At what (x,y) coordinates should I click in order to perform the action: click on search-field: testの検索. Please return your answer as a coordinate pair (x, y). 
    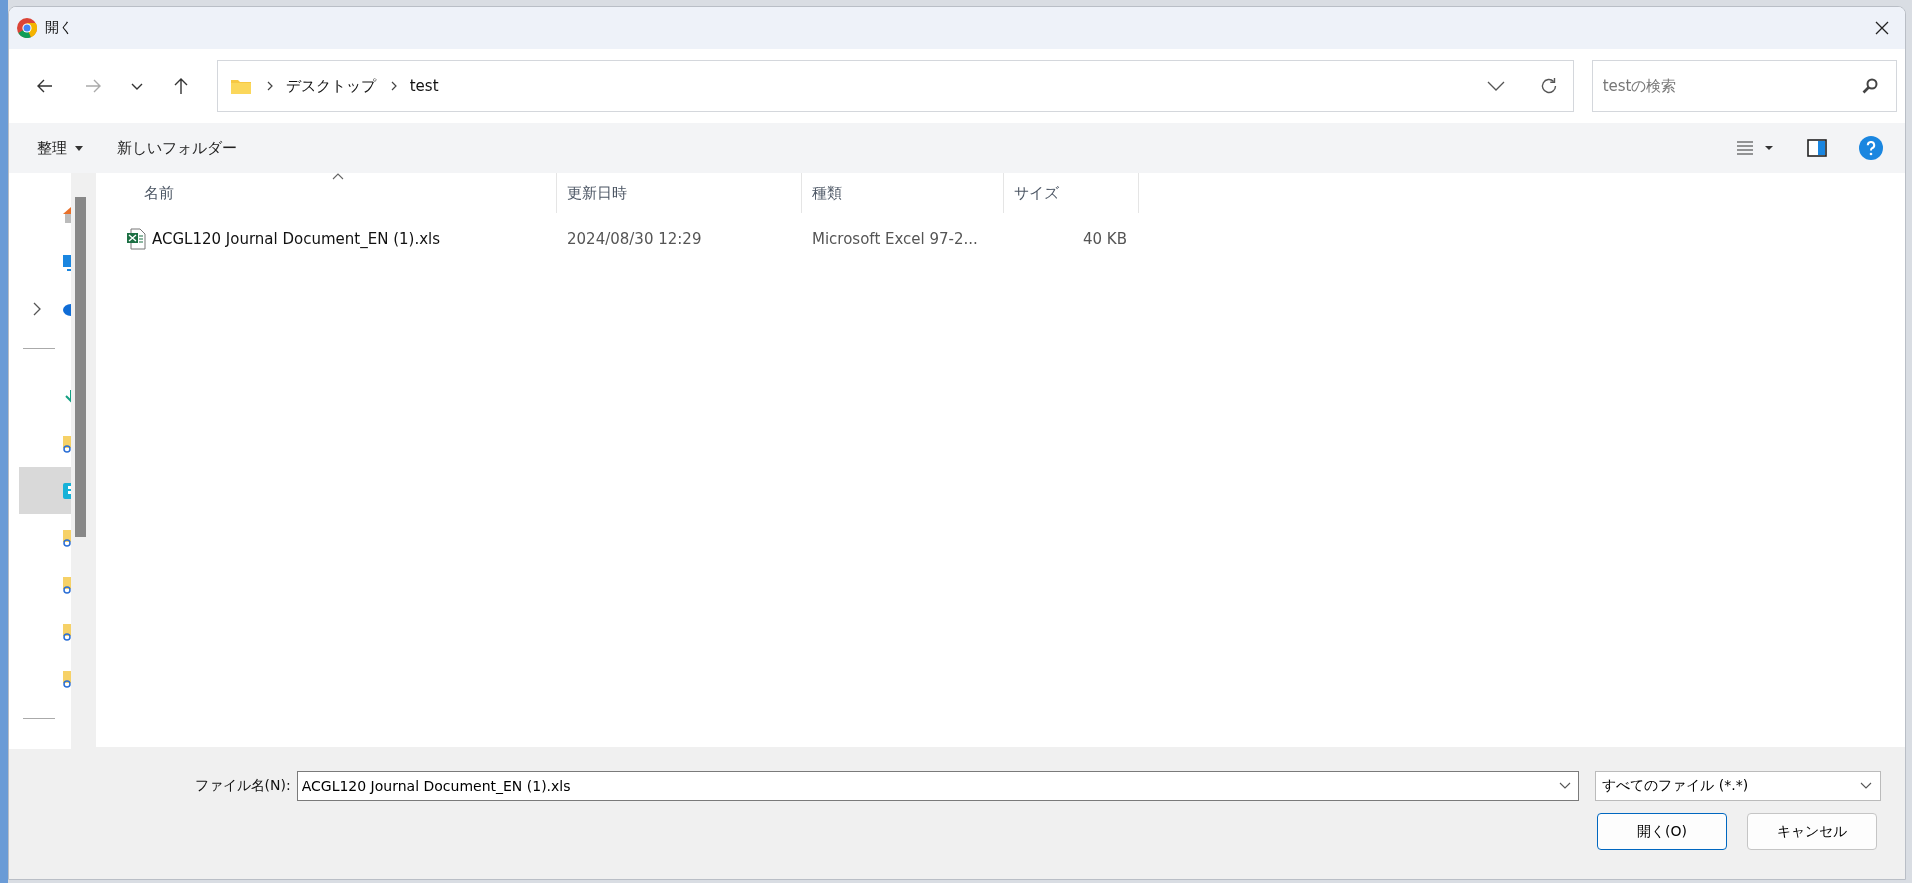
    Looking at the image, I should click on (1744, 86).